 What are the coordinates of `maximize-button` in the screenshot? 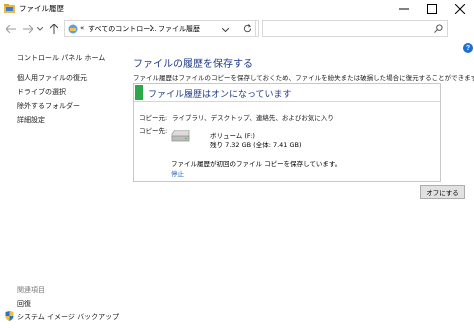 It's located at (432, 8).